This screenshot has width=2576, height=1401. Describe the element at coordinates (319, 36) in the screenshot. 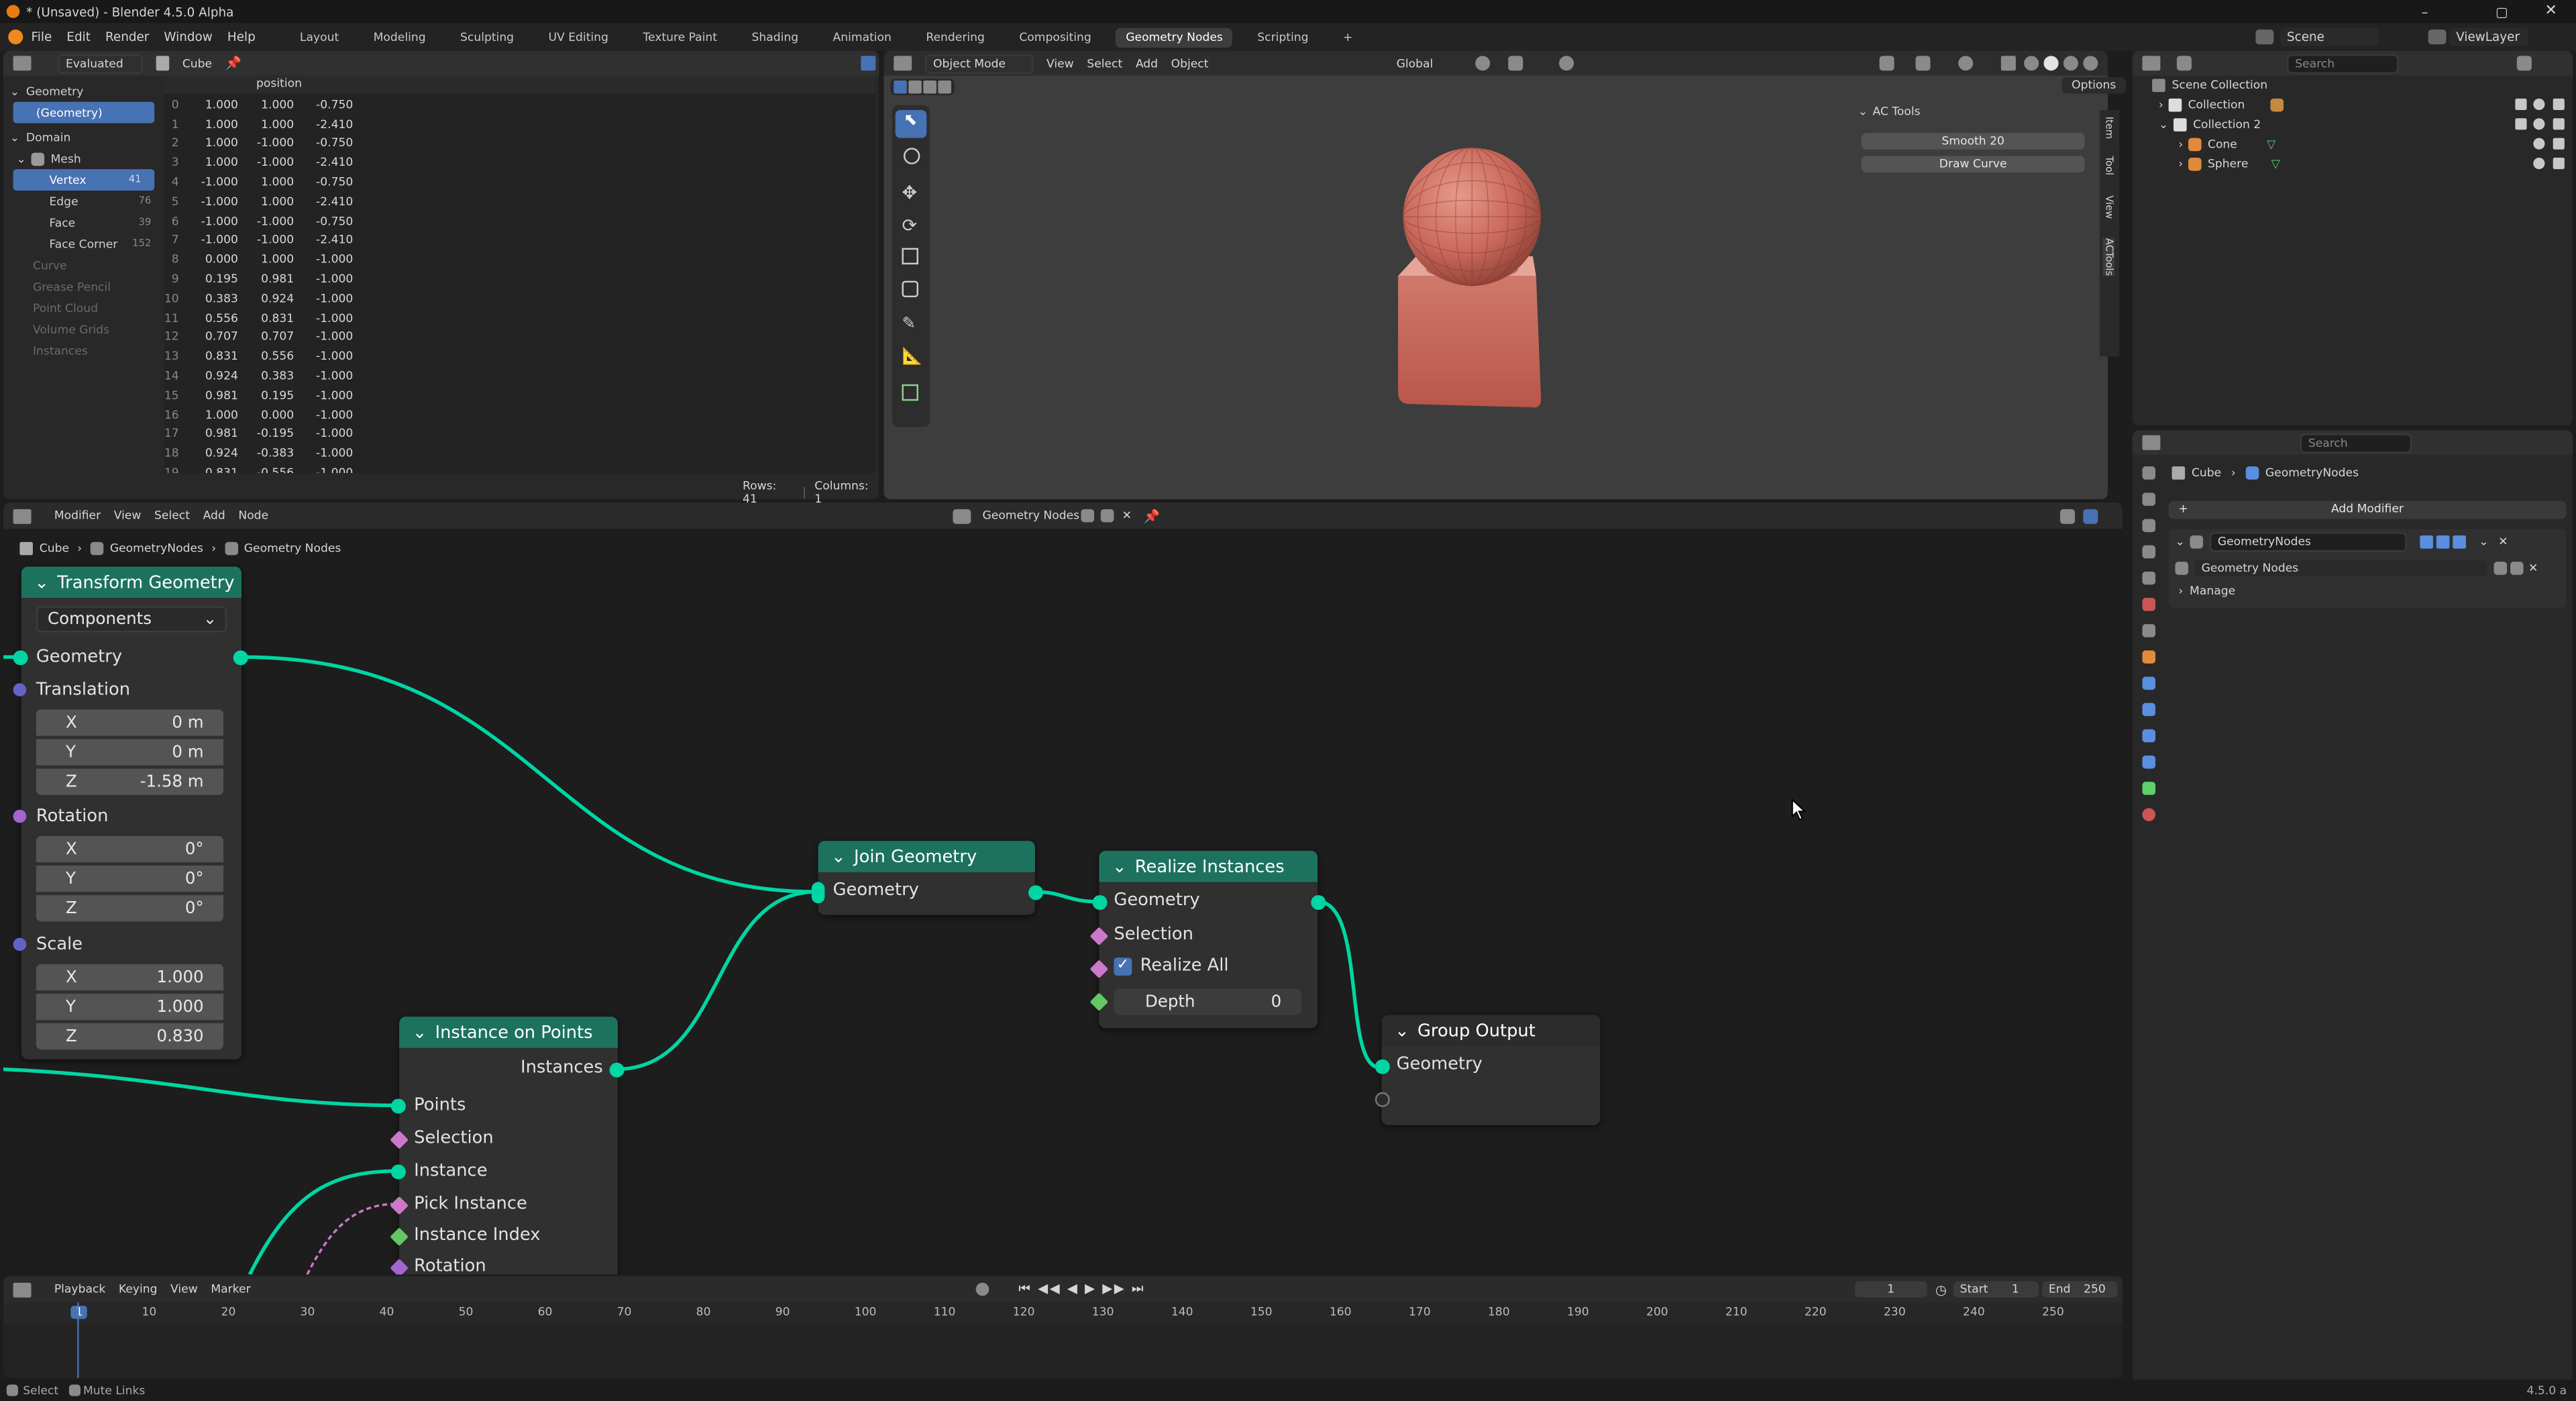

I see `tab-layout: Layout` at that location.